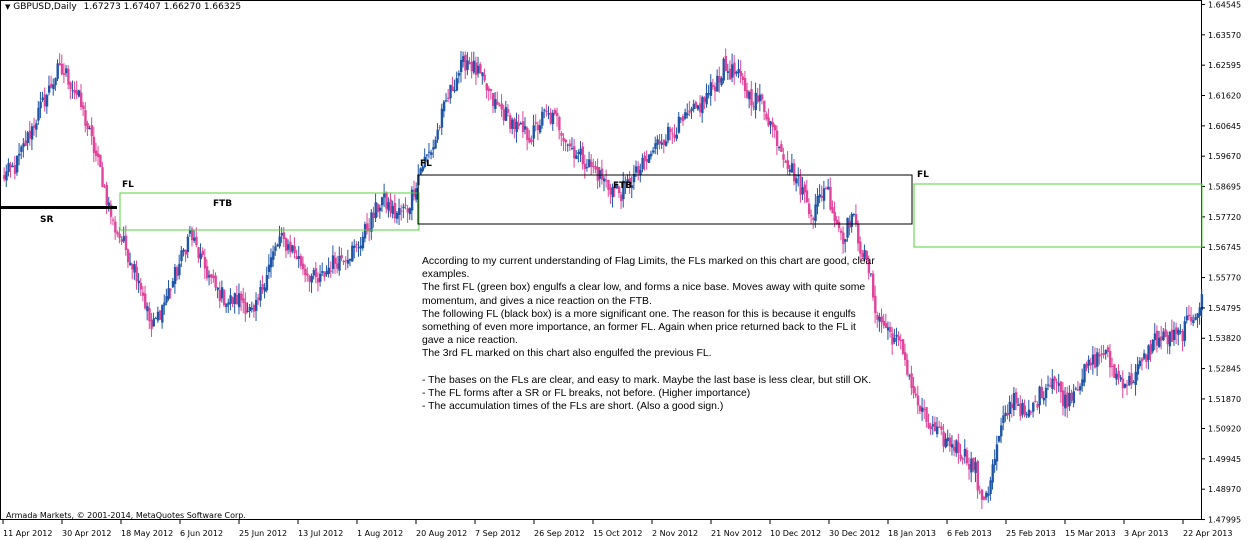 The image size is (1249, 540). Describe the element at coordinates (441, 533) in the screenshot. I see `x-tick-label: 20 Aug 2012` at that location.